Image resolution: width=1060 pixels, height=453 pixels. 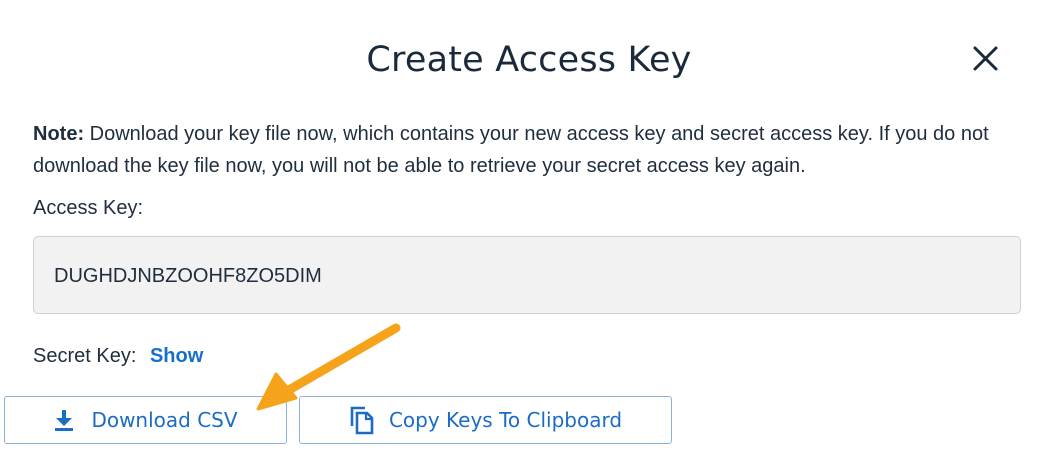 I want to click on copy-keys-label: Copy Keys To Clipboard, so click(x=505, y=420).